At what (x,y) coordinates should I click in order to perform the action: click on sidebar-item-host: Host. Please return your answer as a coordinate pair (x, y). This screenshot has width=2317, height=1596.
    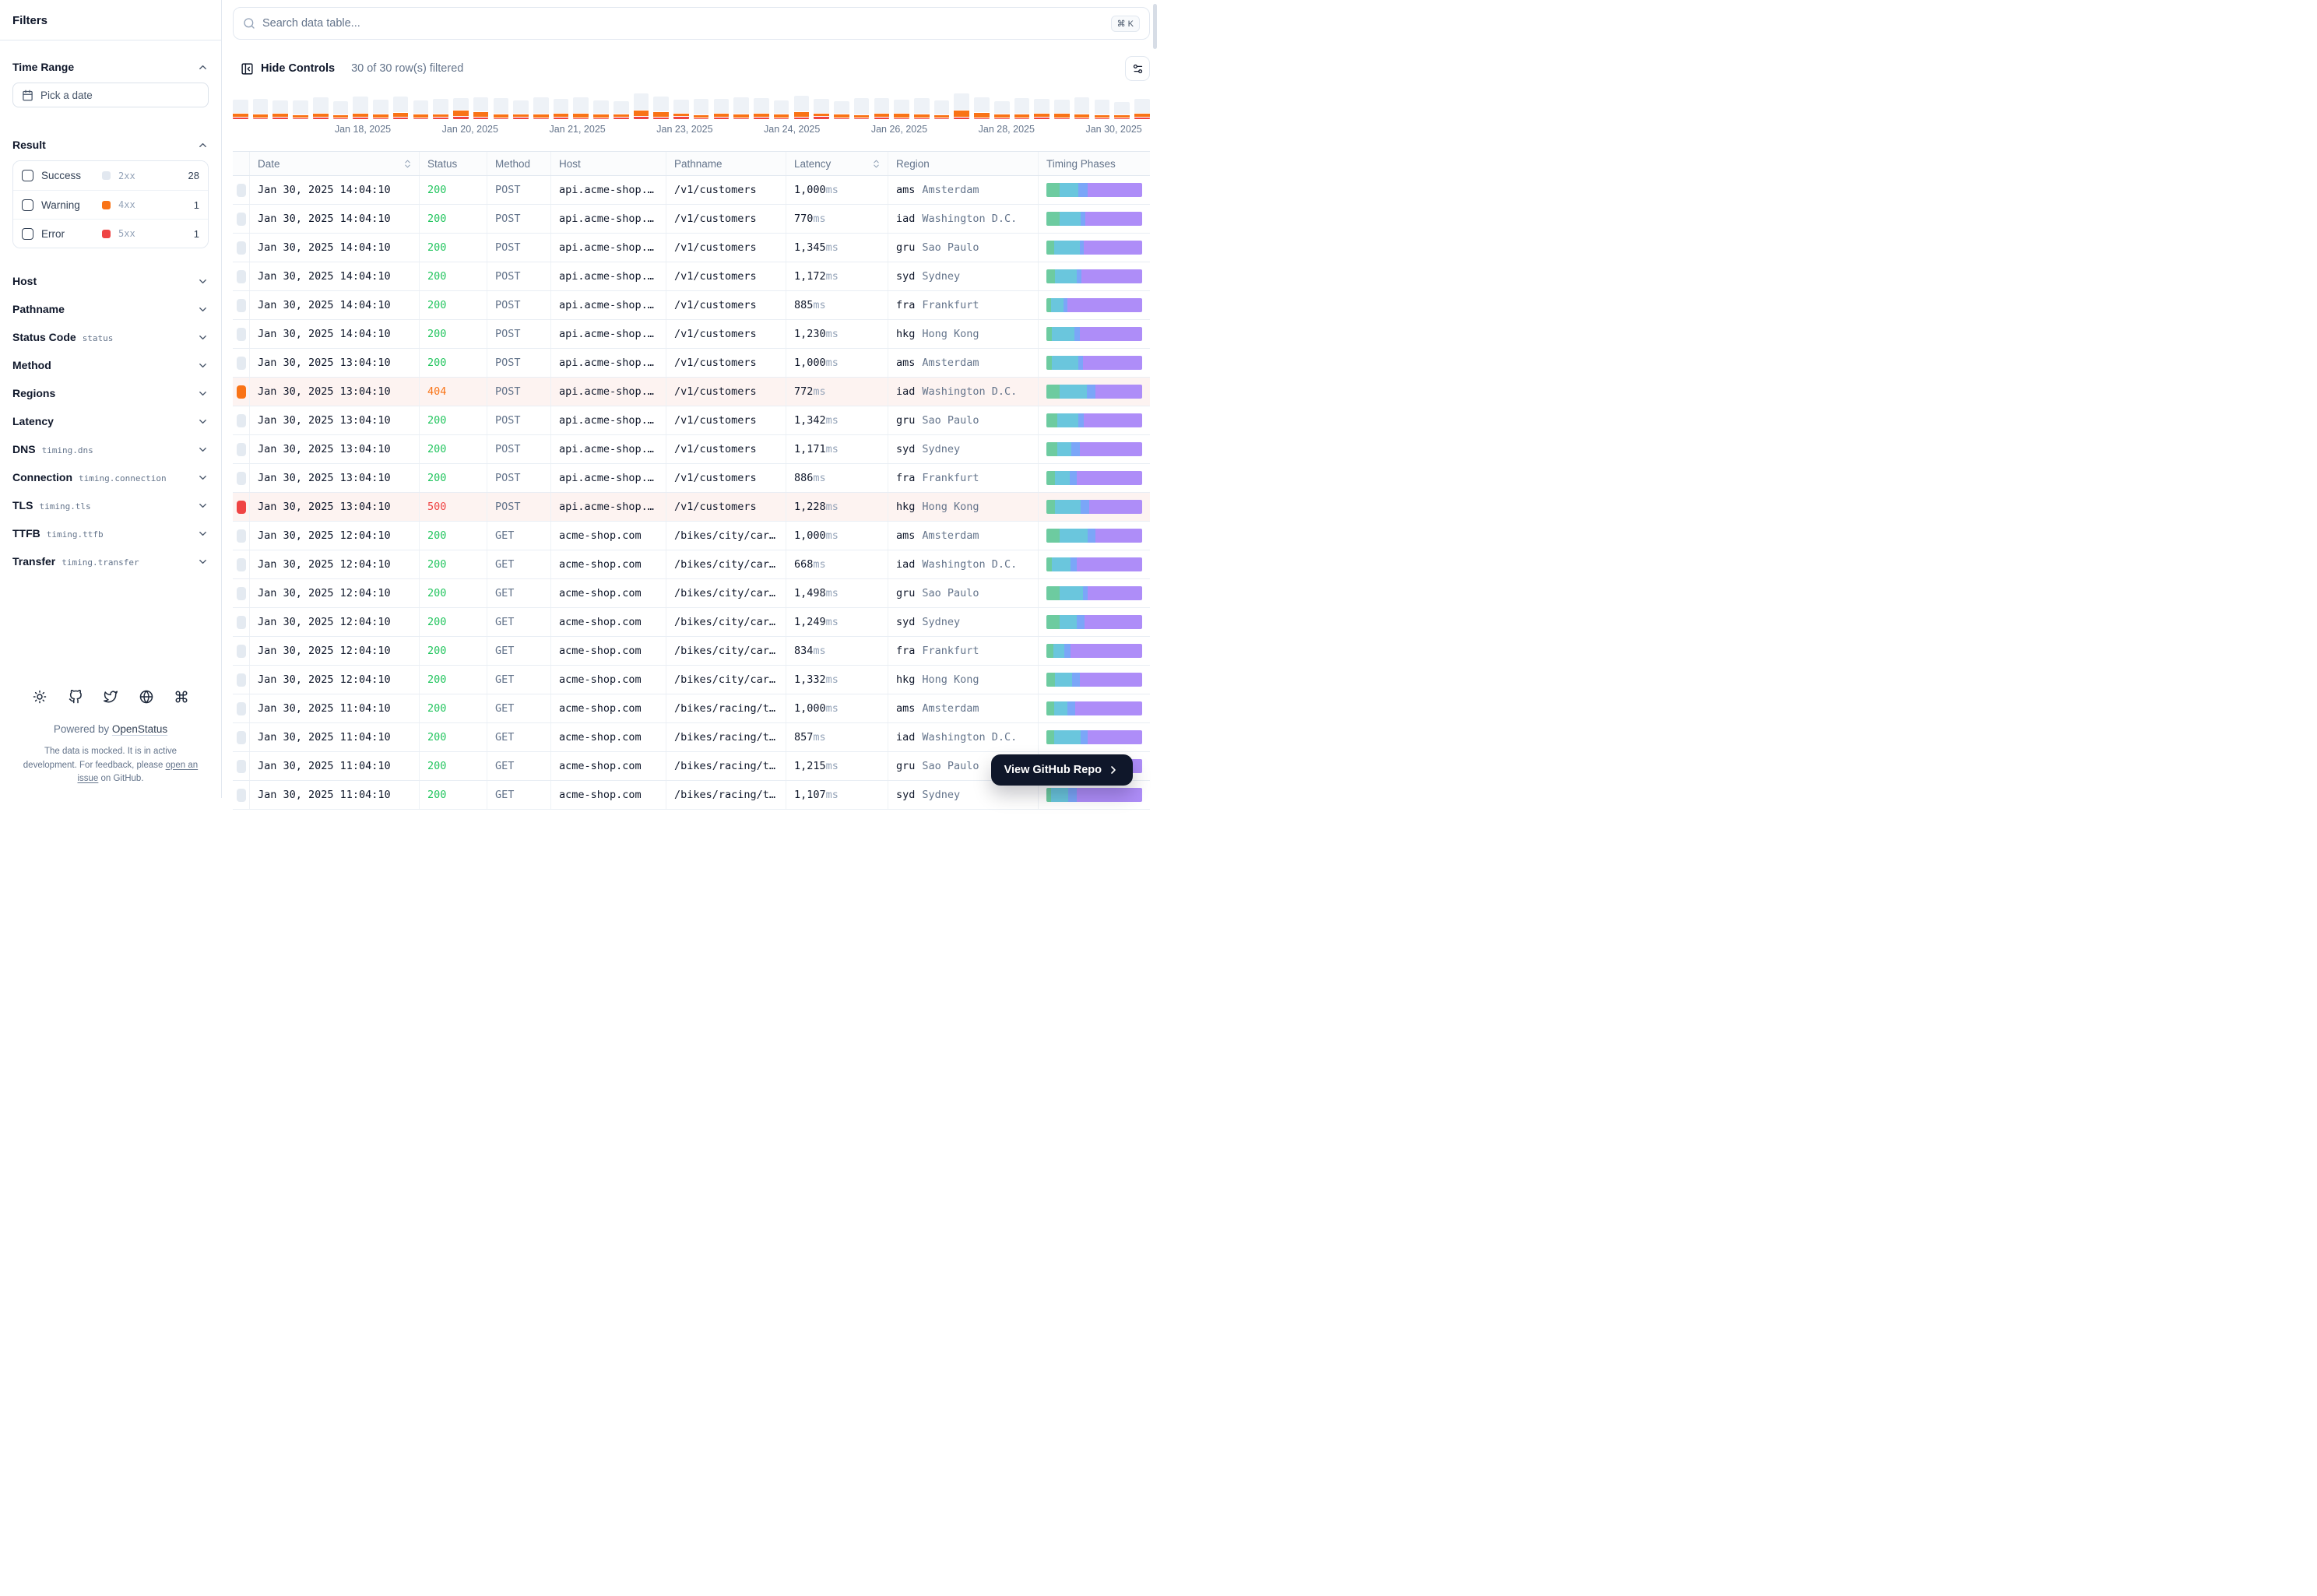
    Looking at the image, I should click on (110, 281).